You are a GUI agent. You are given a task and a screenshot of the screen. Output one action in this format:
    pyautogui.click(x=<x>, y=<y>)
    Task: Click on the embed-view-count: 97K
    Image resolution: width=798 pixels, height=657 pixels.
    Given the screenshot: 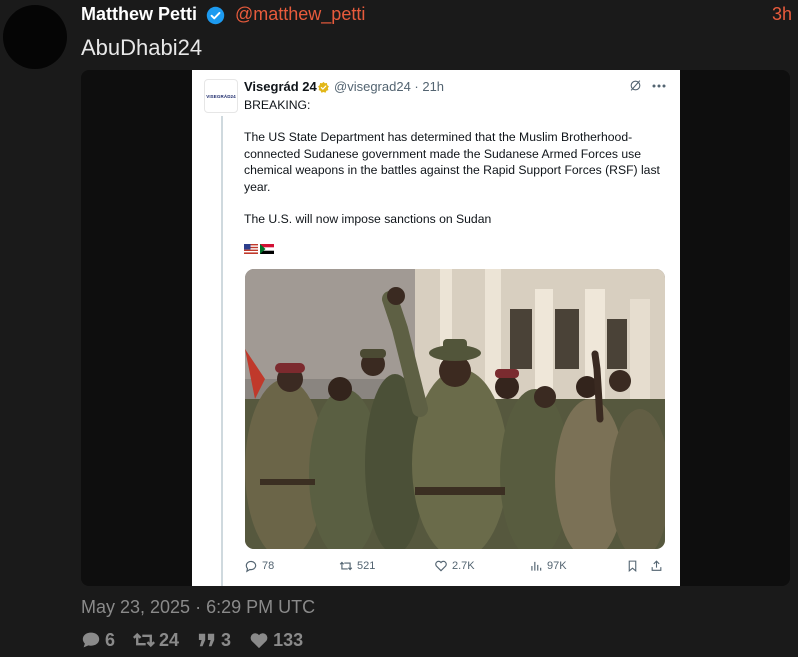 What is the action you would take?
    pyautogui.click(x=548, y=566)
    